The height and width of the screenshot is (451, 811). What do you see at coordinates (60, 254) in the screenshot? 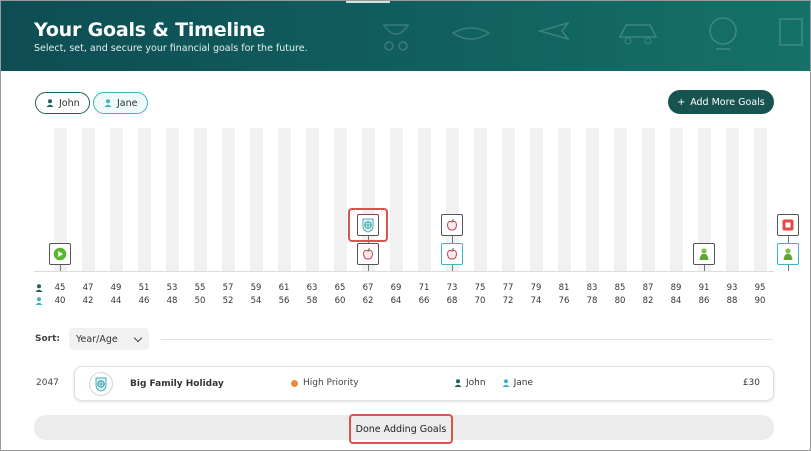
I see `play-icon` at bounding box center [60, 254].